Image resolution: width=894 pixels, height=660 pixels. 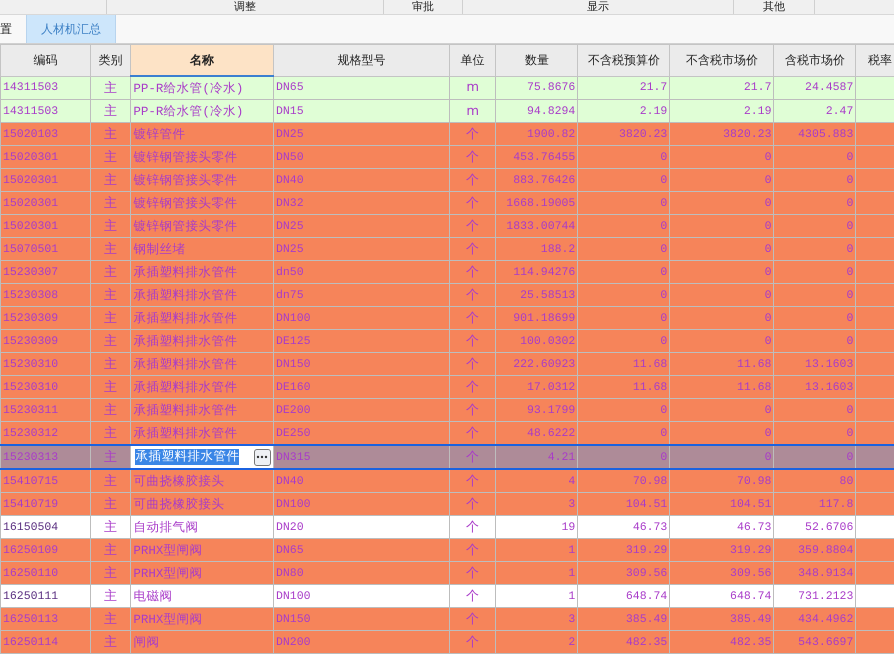 I want to click on table-row: 15230309 主 承插塑料排水管件 DN100 个 901.18699 0 0 0, so click(x=447, y=318).